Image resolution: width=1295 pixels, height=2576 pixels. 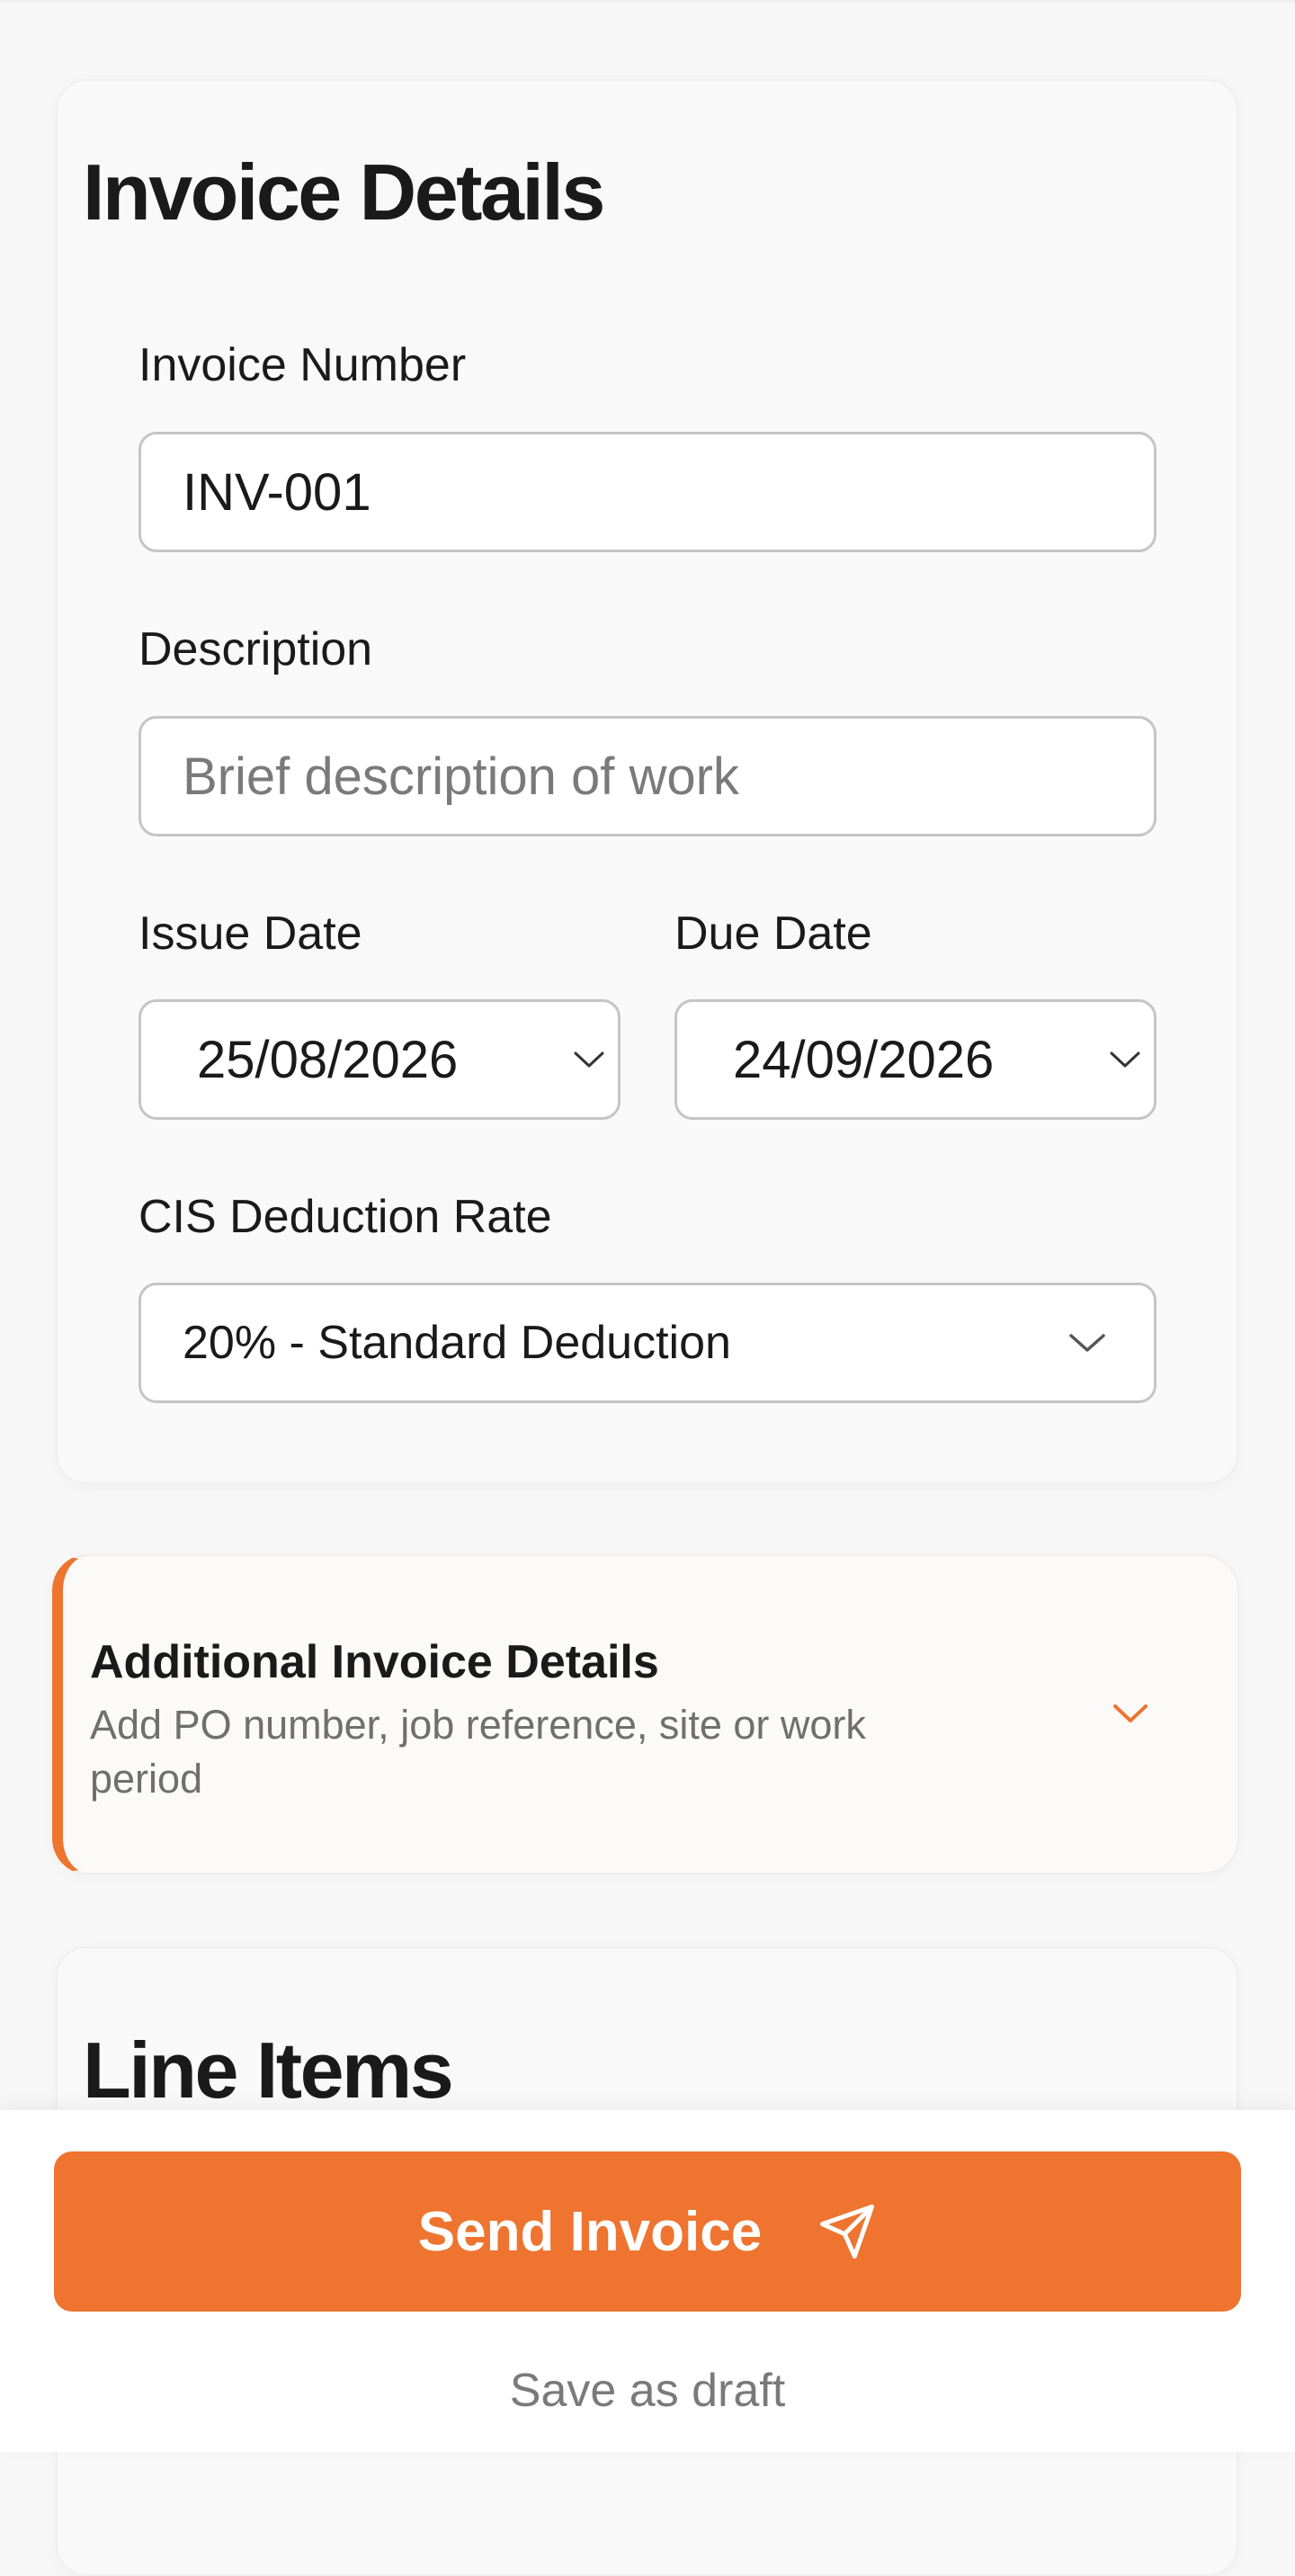 What do you see at coordinates (647, 2391) in the screenshot?
I see `save-draft-link: Save as draft` at bounding box center [647, 2391].